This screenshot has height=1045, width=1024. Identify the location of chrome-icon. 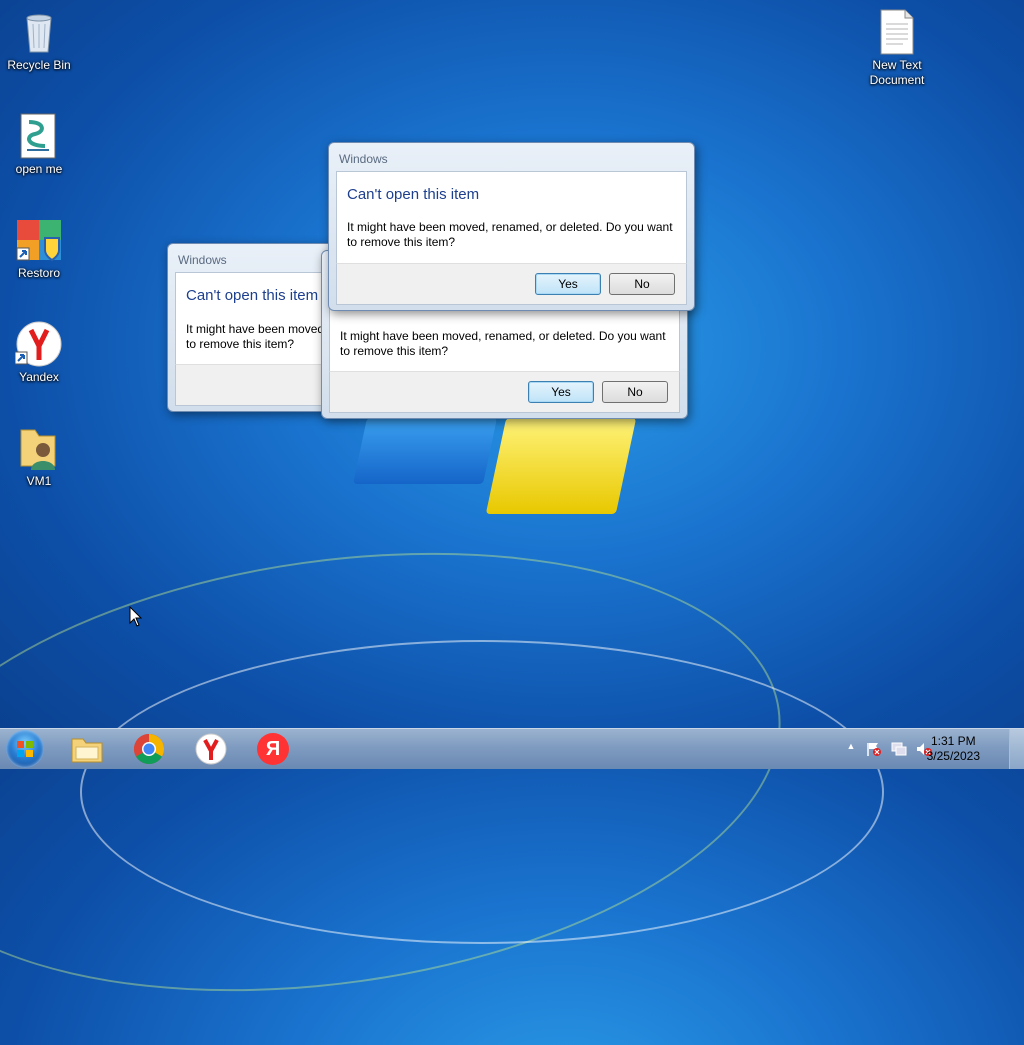
(149, 749).